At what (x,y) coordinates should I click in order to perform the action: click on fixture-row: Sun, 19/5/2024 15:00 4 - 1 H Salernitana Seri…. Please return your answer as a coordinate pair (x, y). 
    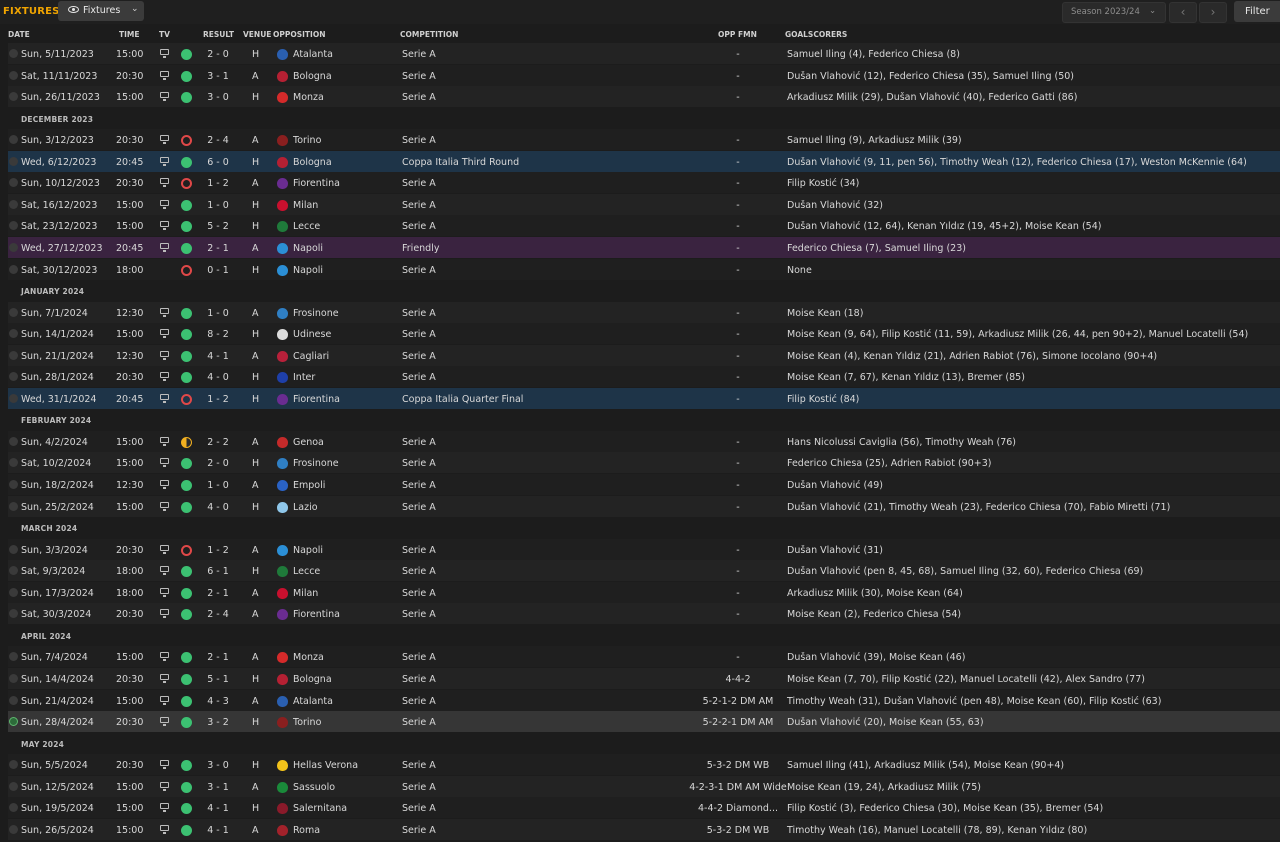
    Looking at the image, I should click on (644, 807).